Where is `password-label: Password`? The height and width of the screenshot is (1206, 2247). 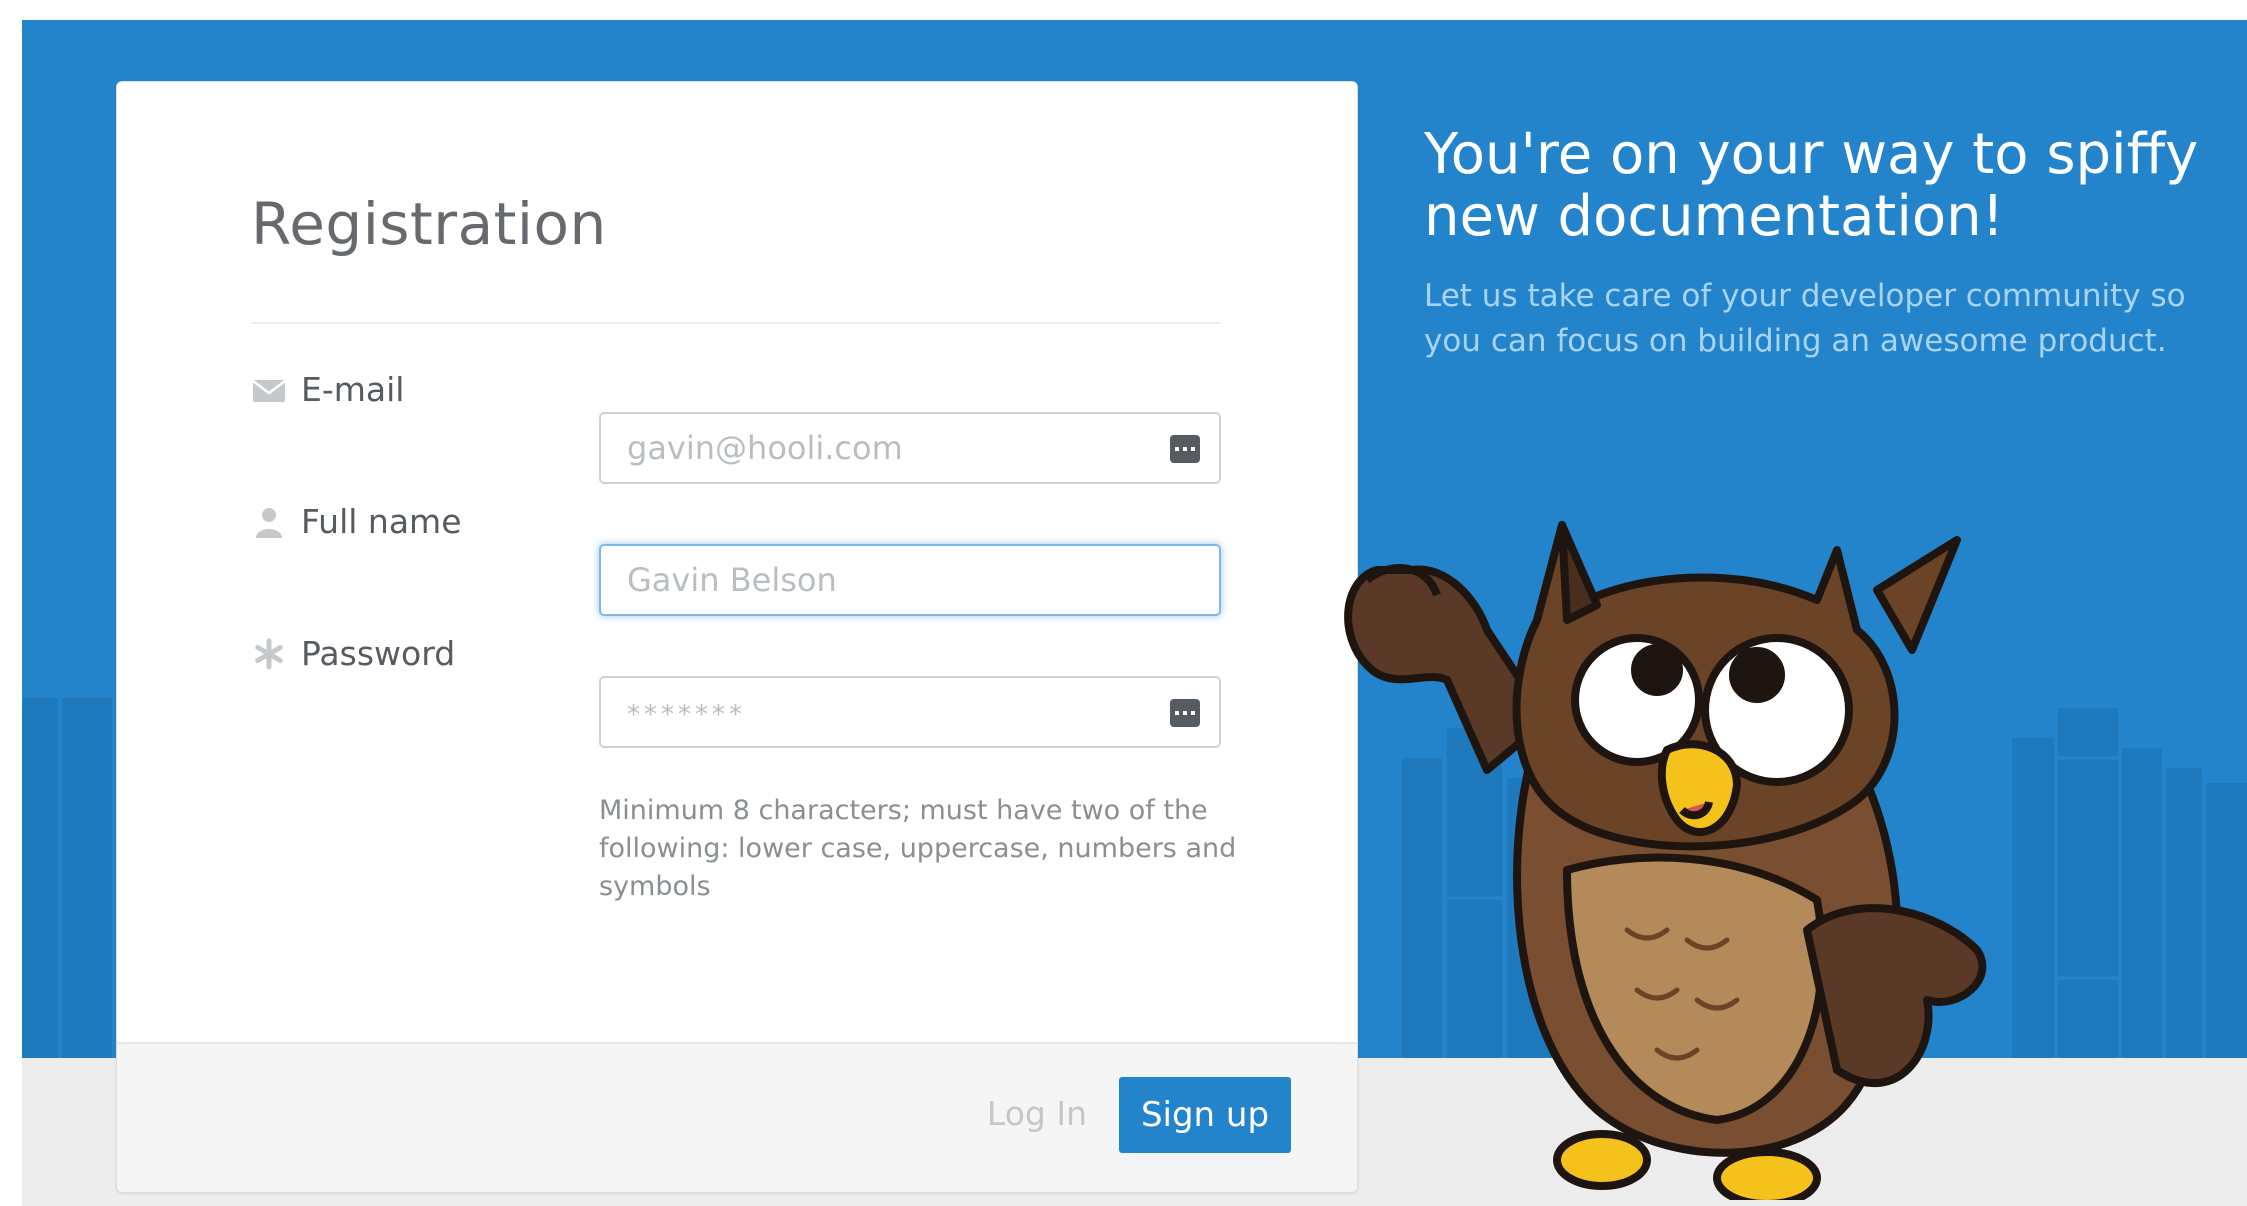 password-label: Password is located at coordinates (353, 654).